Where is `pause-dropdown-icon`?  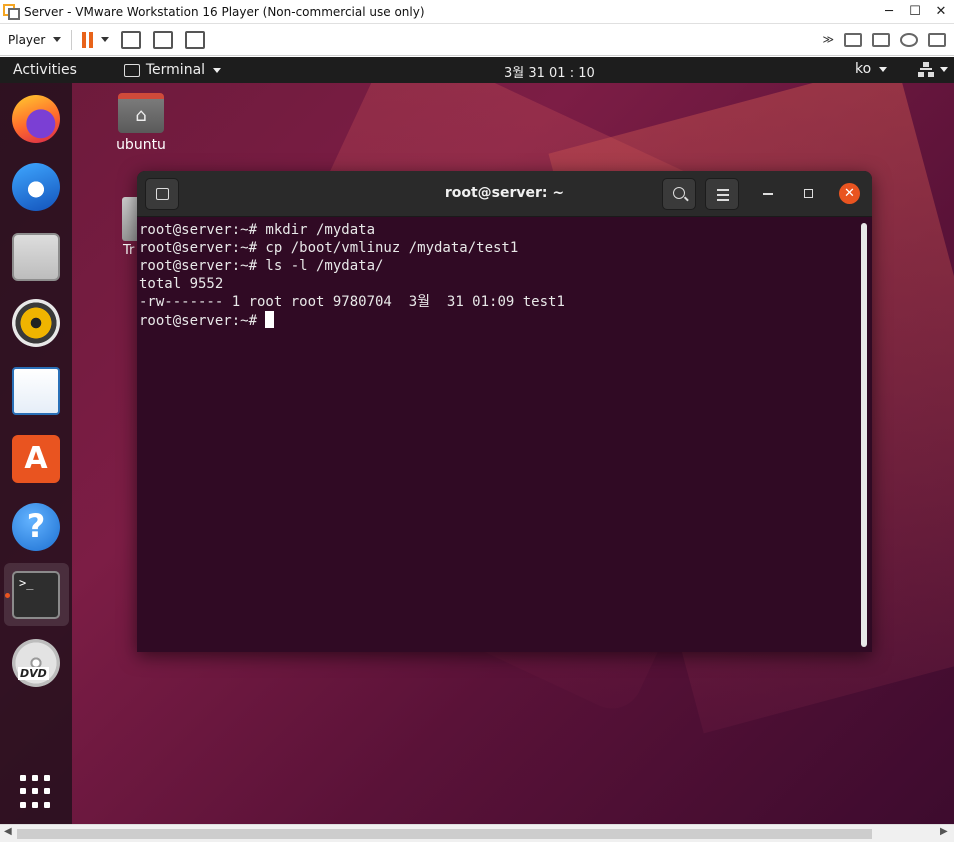
pause-dropdown-icon is located at coordinates (105, 39).